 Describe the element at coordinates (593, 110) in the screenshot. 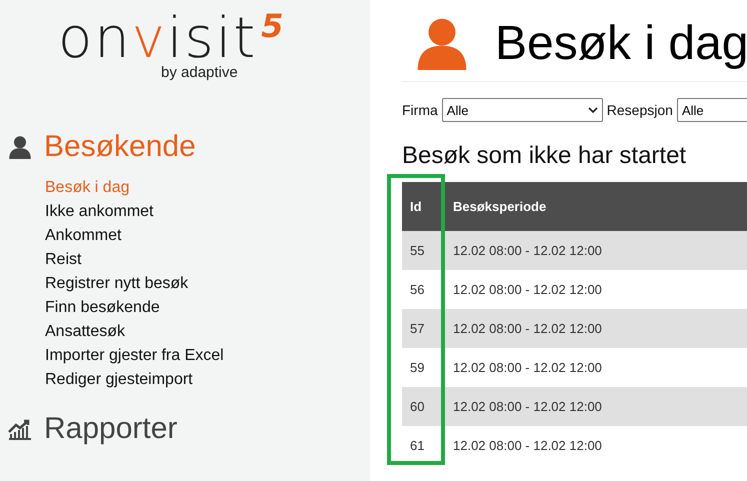

I see `chevron-down-icon` at that location.